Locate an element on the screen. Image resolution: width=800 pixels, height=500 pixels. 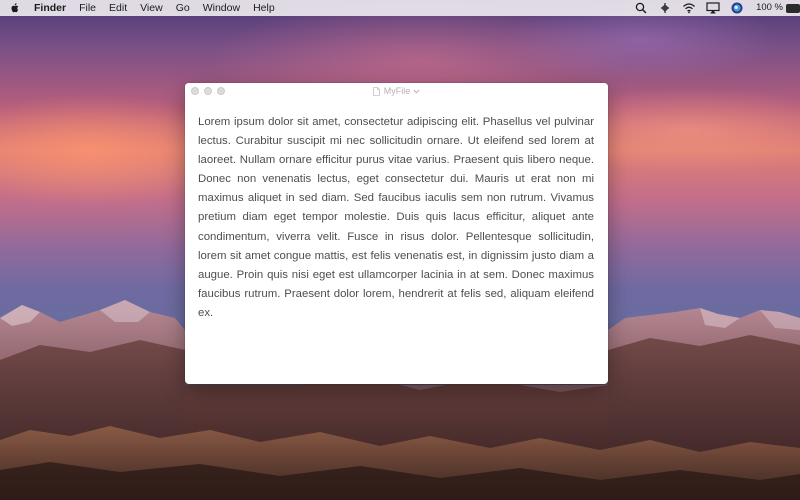
status-area: 100 % is located at coordinates (712, 8).